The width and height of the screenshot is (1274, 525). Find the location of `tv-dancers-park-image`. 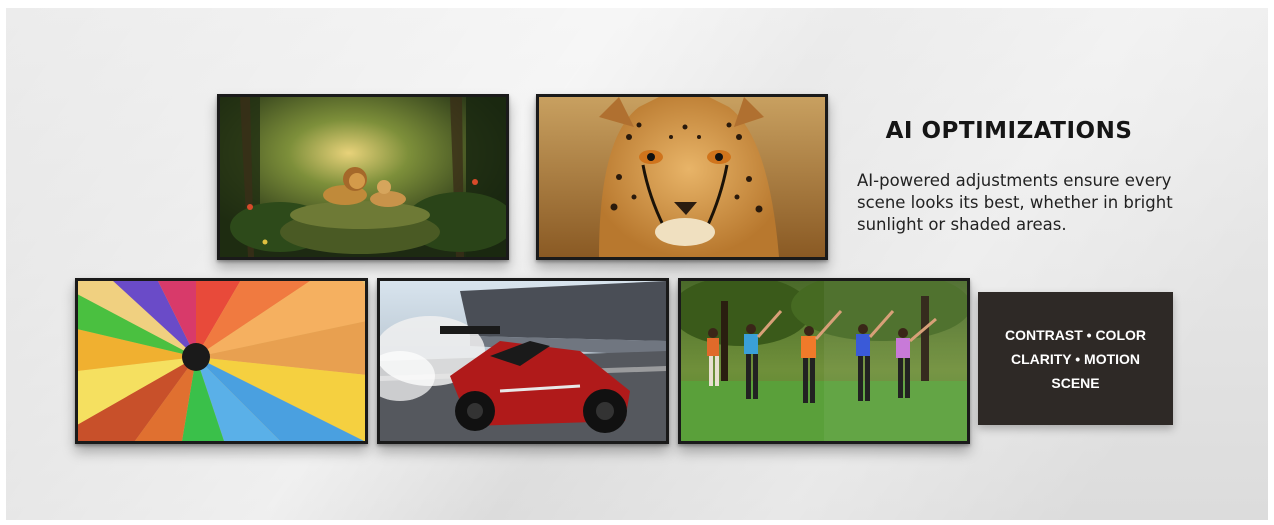

tv-dancers-park-image is located at coordinates (824, 361).